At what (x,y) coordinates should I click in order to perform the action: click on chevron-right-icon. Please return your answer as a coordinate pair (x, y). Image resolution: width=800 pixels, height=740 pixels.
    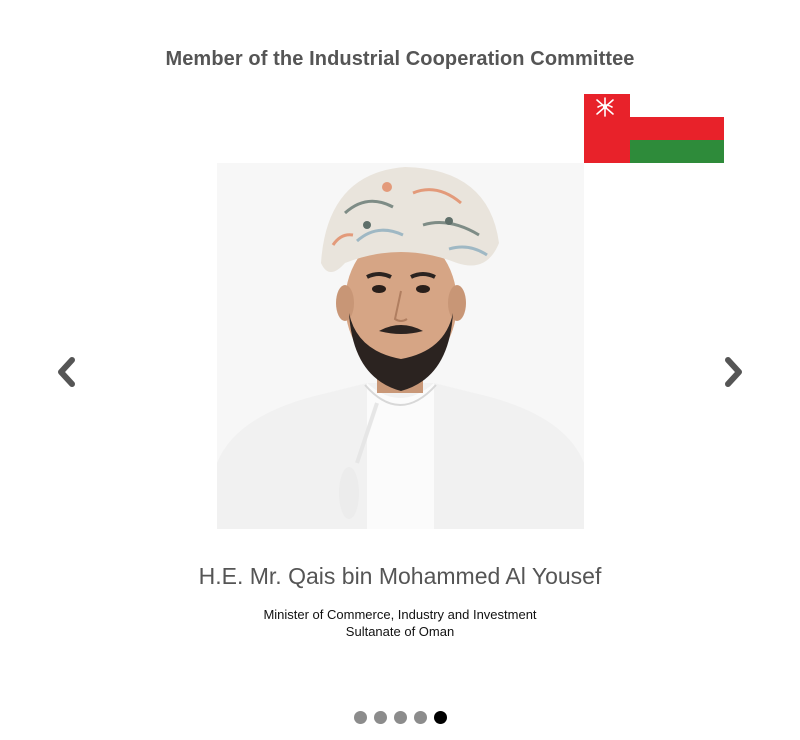
    Looking at the image, I should click on (733, 372).